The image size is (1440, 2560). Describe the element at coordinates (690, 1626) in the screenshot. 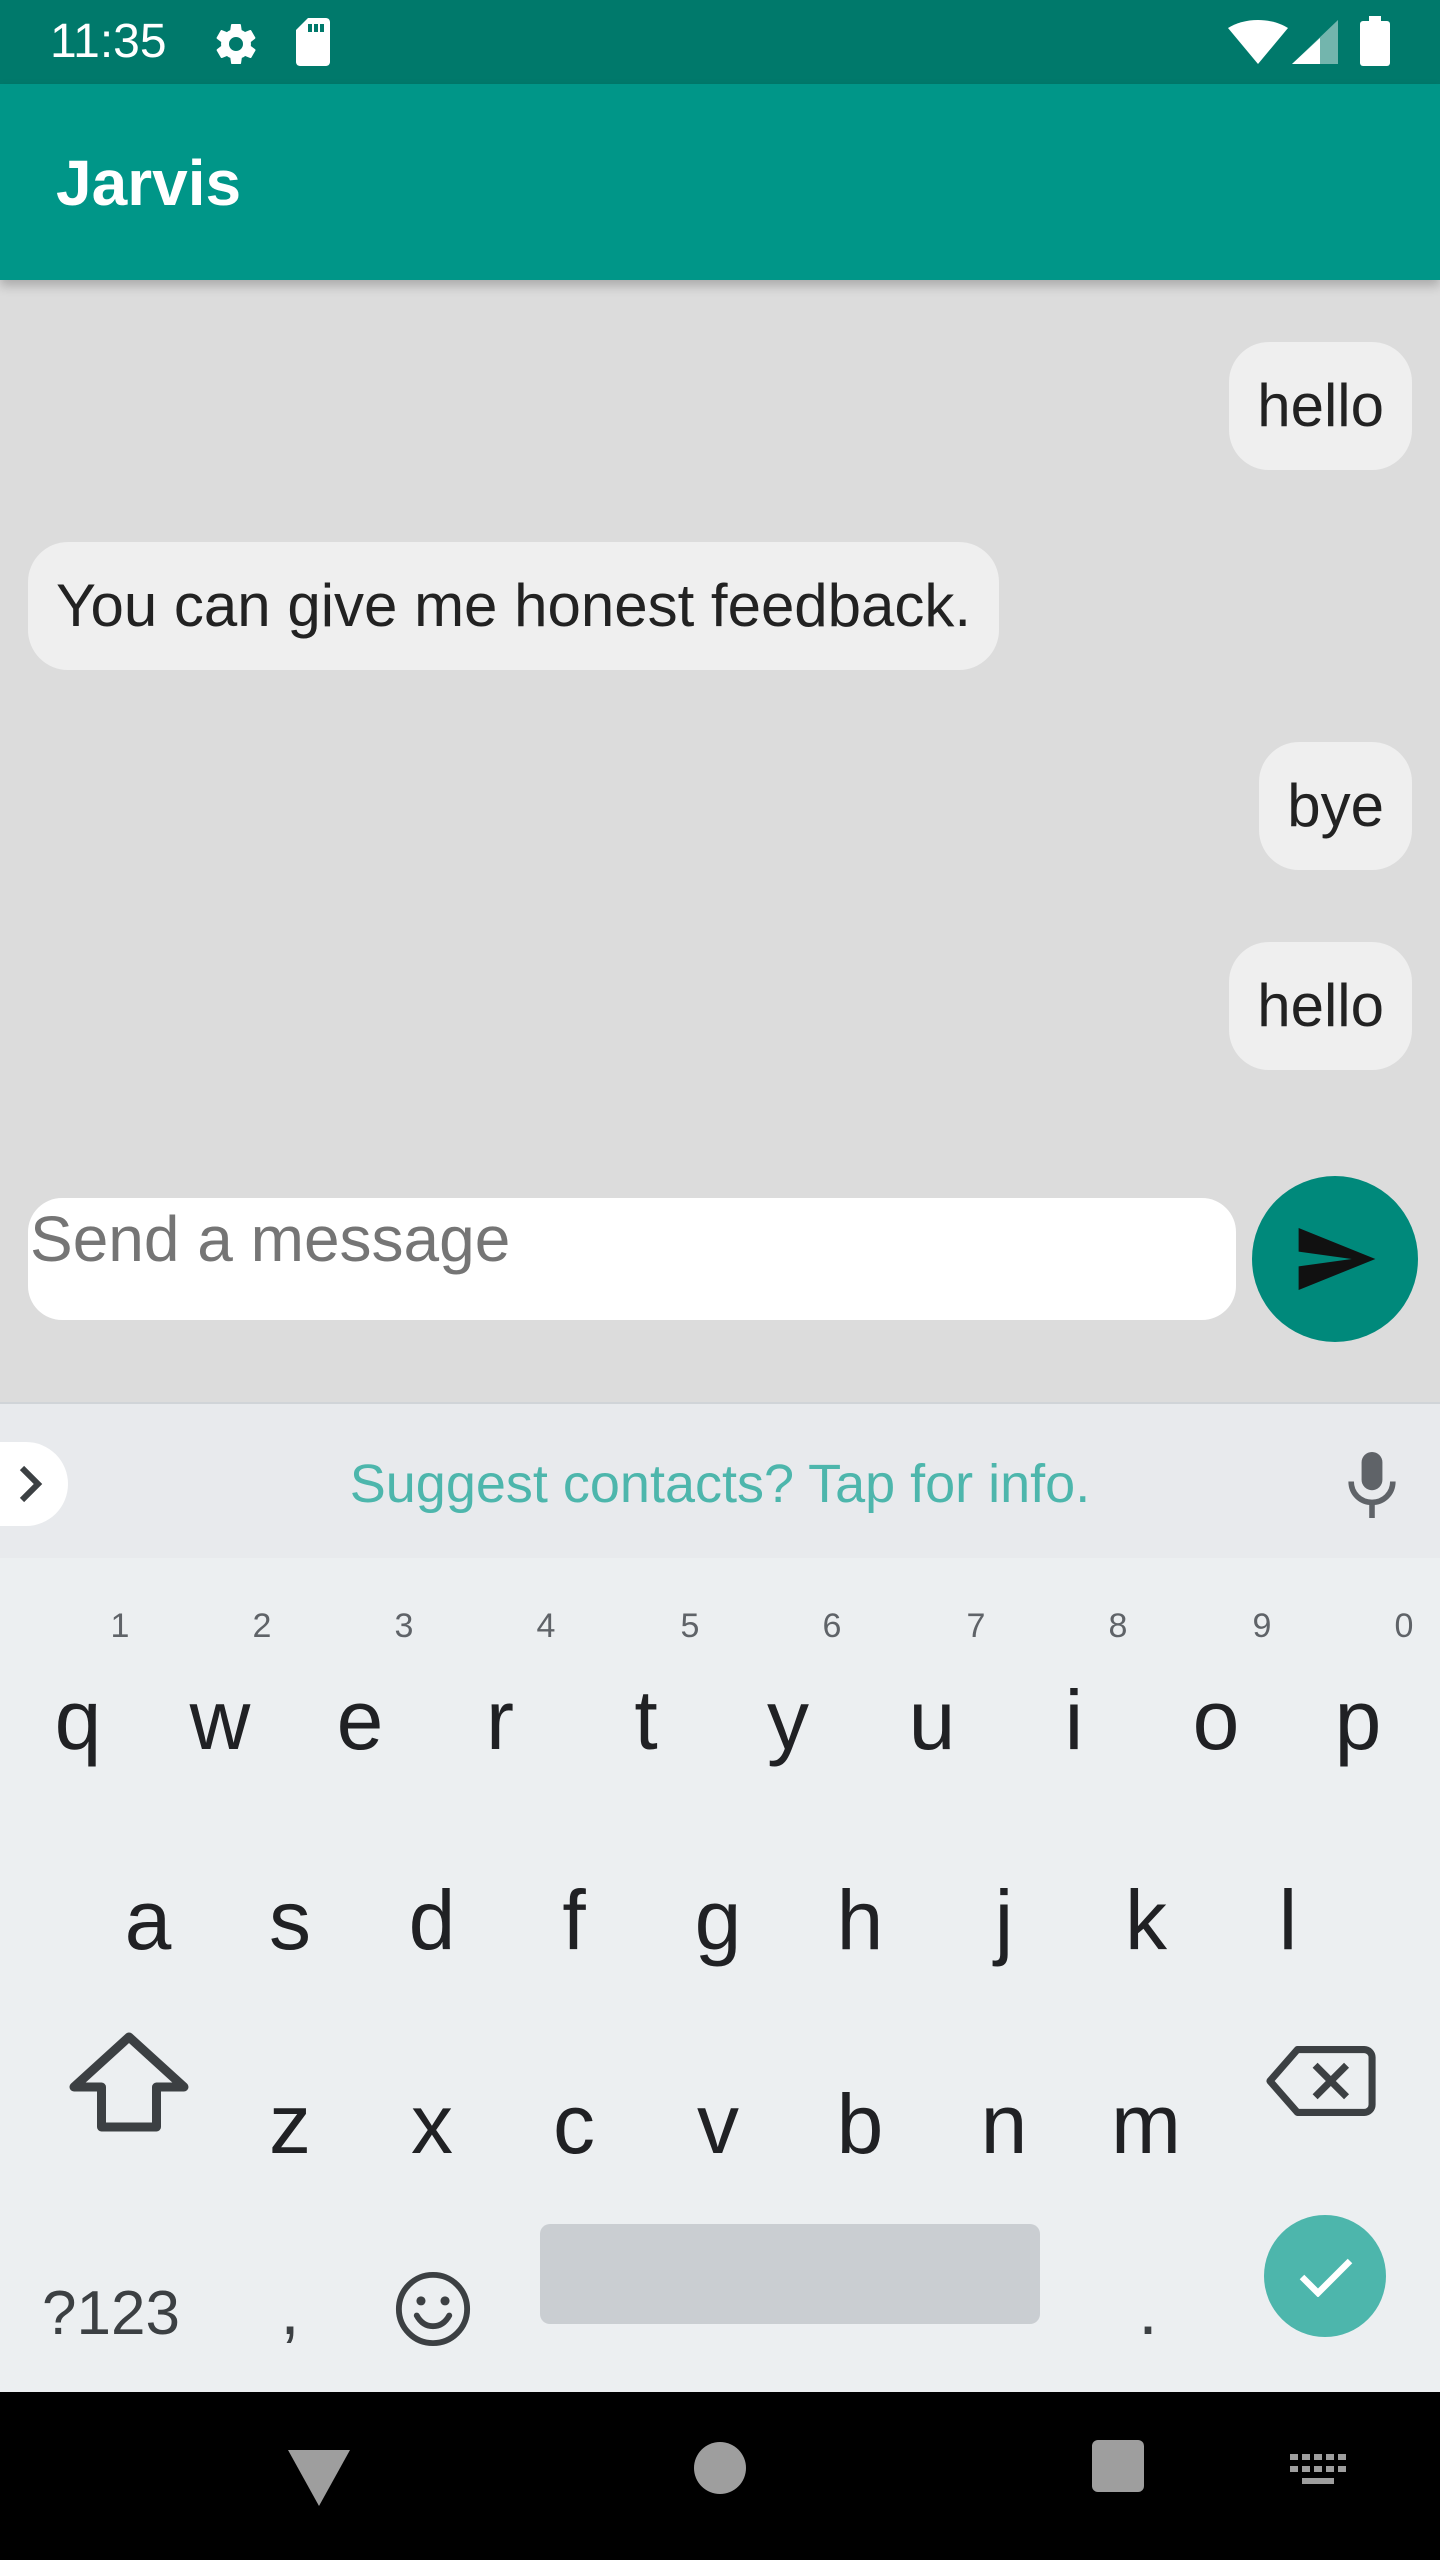

I see `key-hint: 5` at that location.